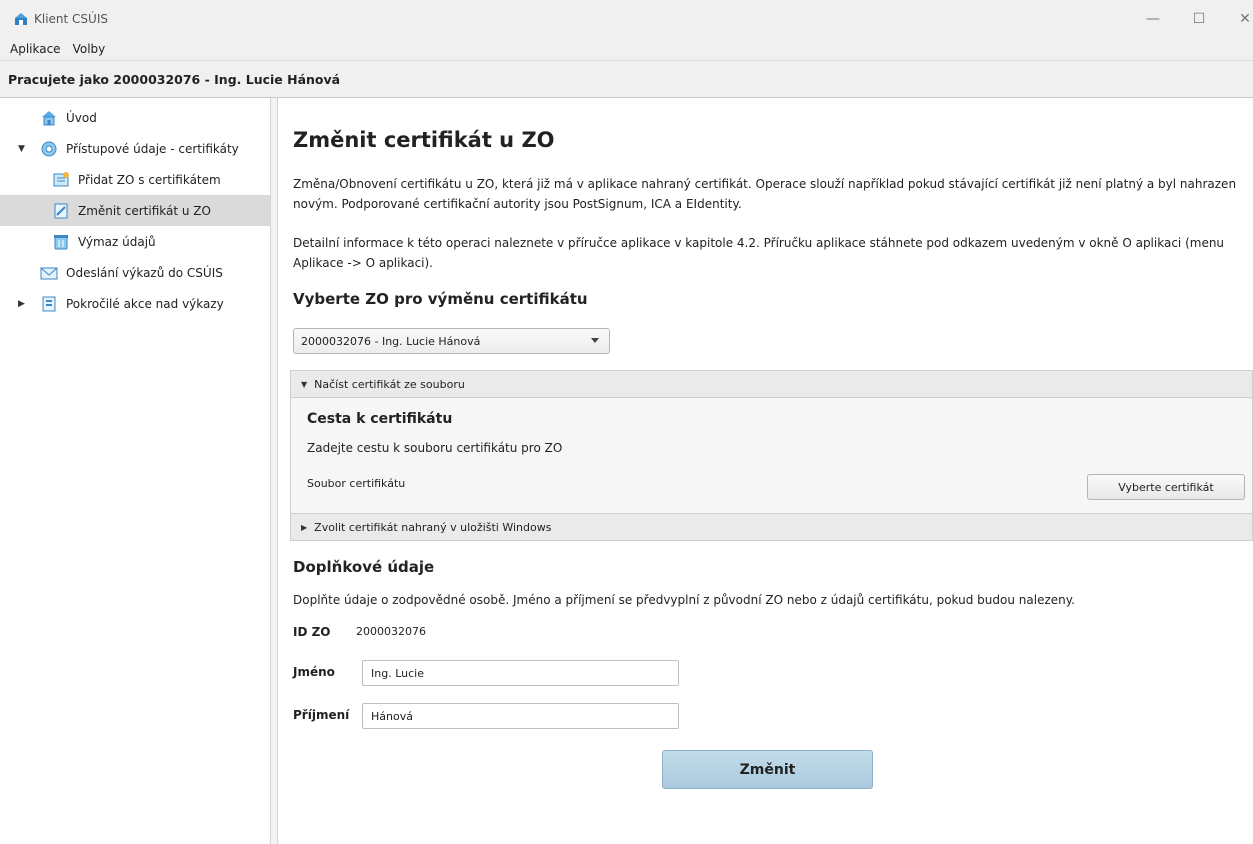 This screenshot has width=1253, height=844. What do you see at coordinates (135, 148) in the screenshot?
I see `sidebar-item-pristupove-udaje: ▼ Přístupové údaje - certifikáty` at bounding box center [135, 148].